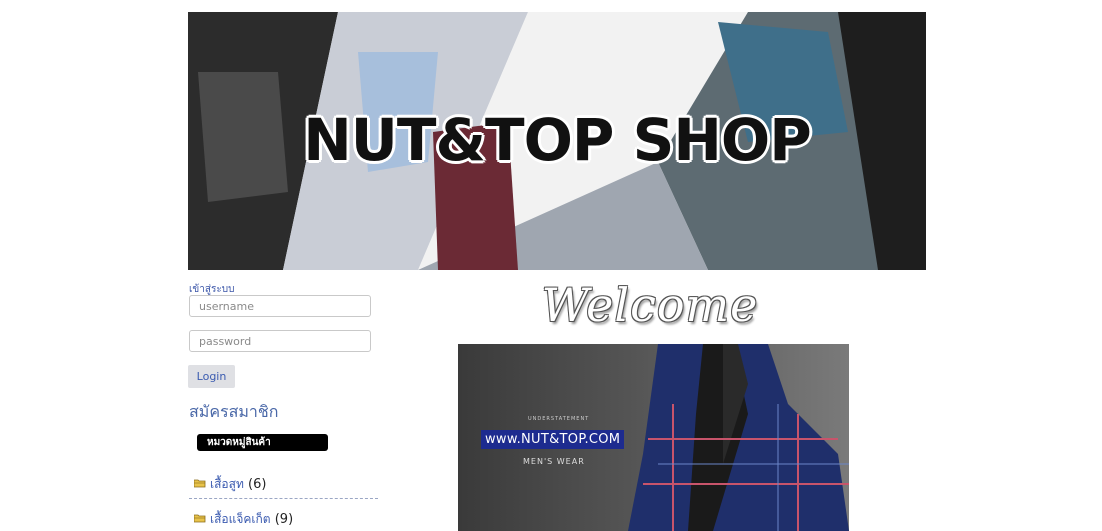  I want to click on category-count: (9), so click(284, 519).